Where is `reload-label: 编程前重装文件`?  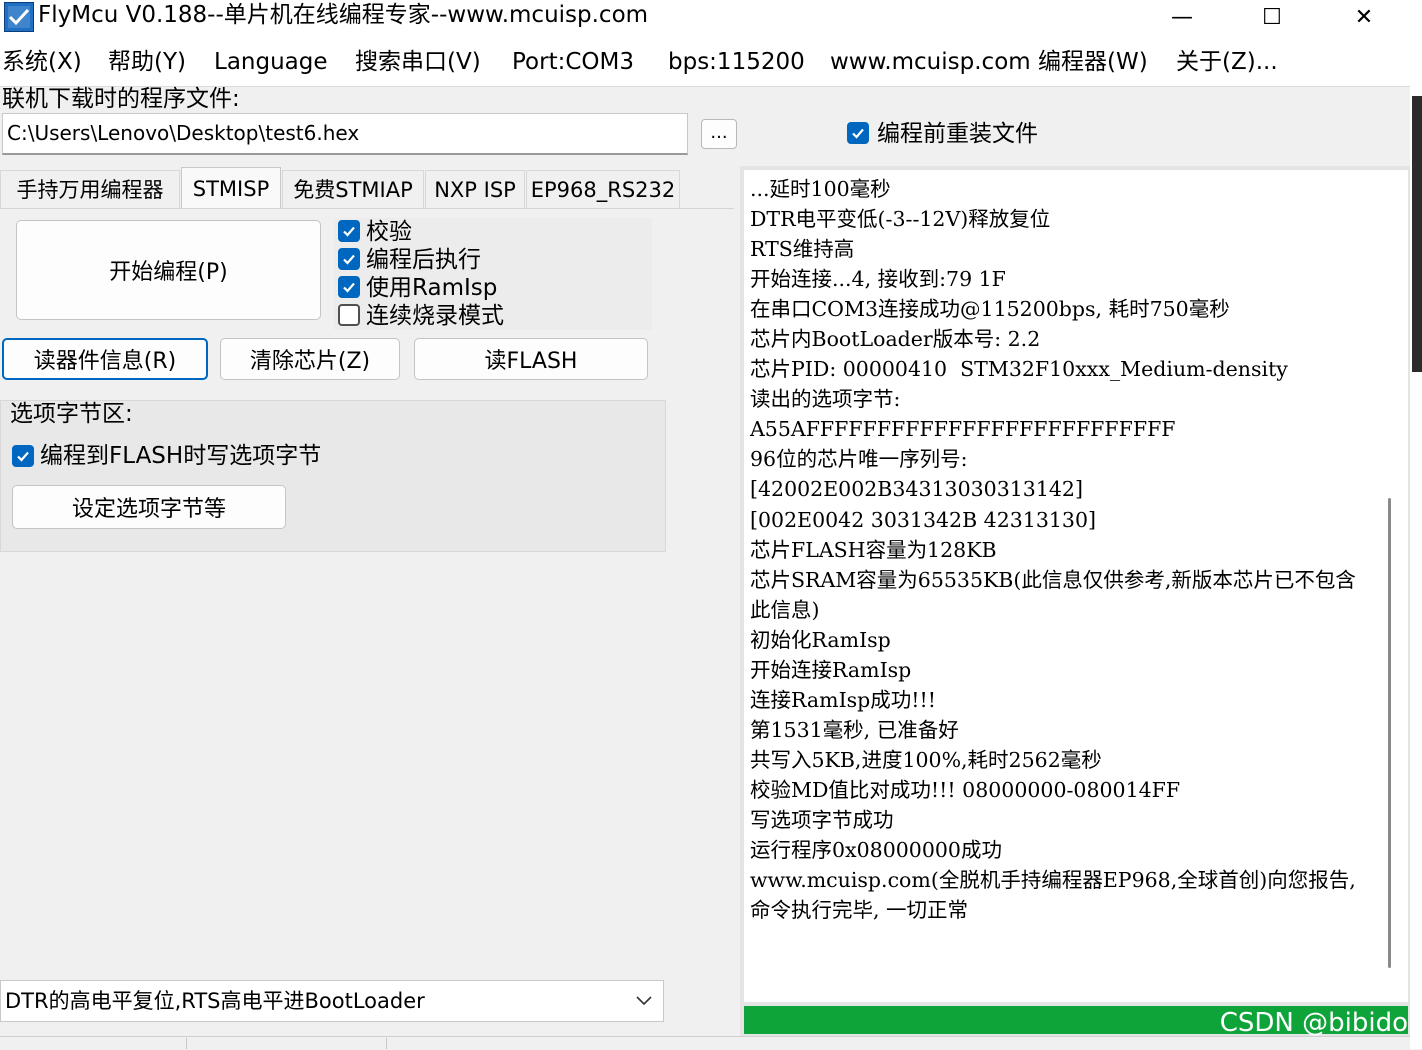
reload-label: 编程前重装文件 is located at coordinates (957, 134).